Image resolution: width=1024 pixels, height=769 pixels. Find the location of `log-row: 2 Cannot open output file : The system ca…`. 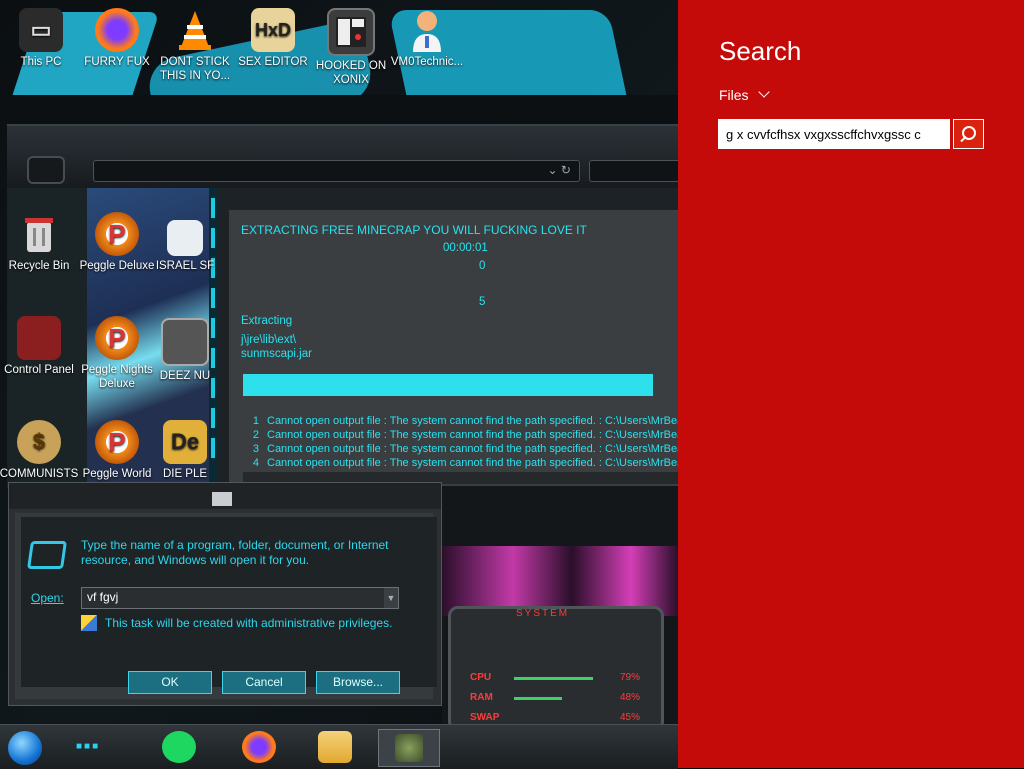

log-row: 2 Cannot open output file : The system ca… is located at coordinates (465, 435).